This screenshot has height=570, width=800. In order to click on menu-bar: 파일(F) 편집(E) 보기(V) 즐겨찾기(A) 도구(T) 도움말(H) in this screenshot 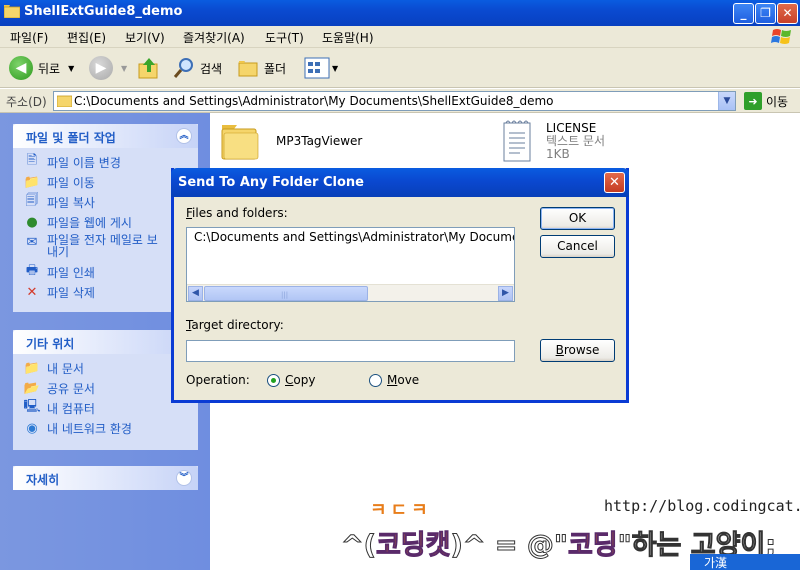, I will do `click(400, 37)`.